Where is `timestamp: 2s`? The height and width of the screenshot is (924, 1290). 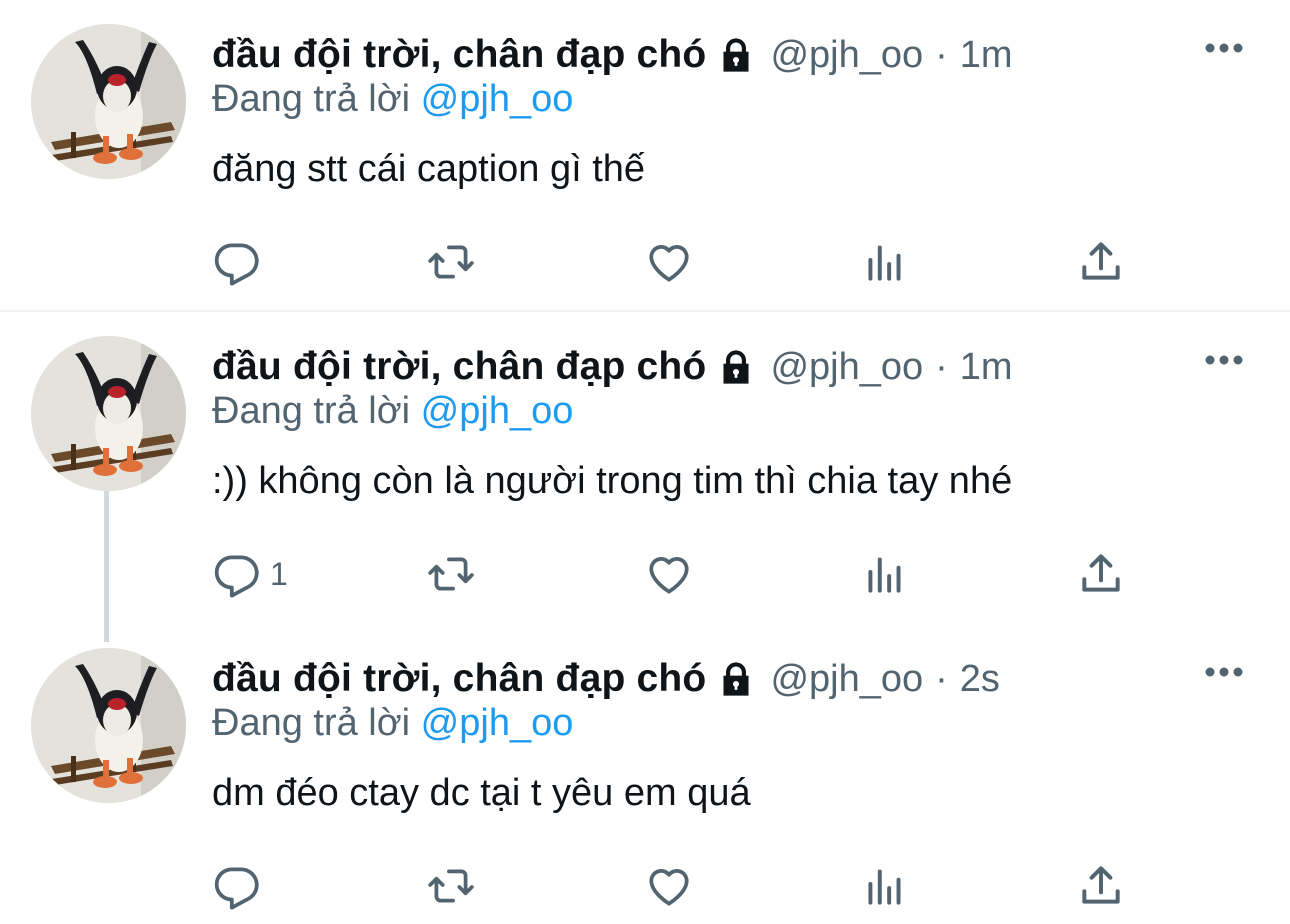
timestamp: 2s is located at coordinates (980, 679).